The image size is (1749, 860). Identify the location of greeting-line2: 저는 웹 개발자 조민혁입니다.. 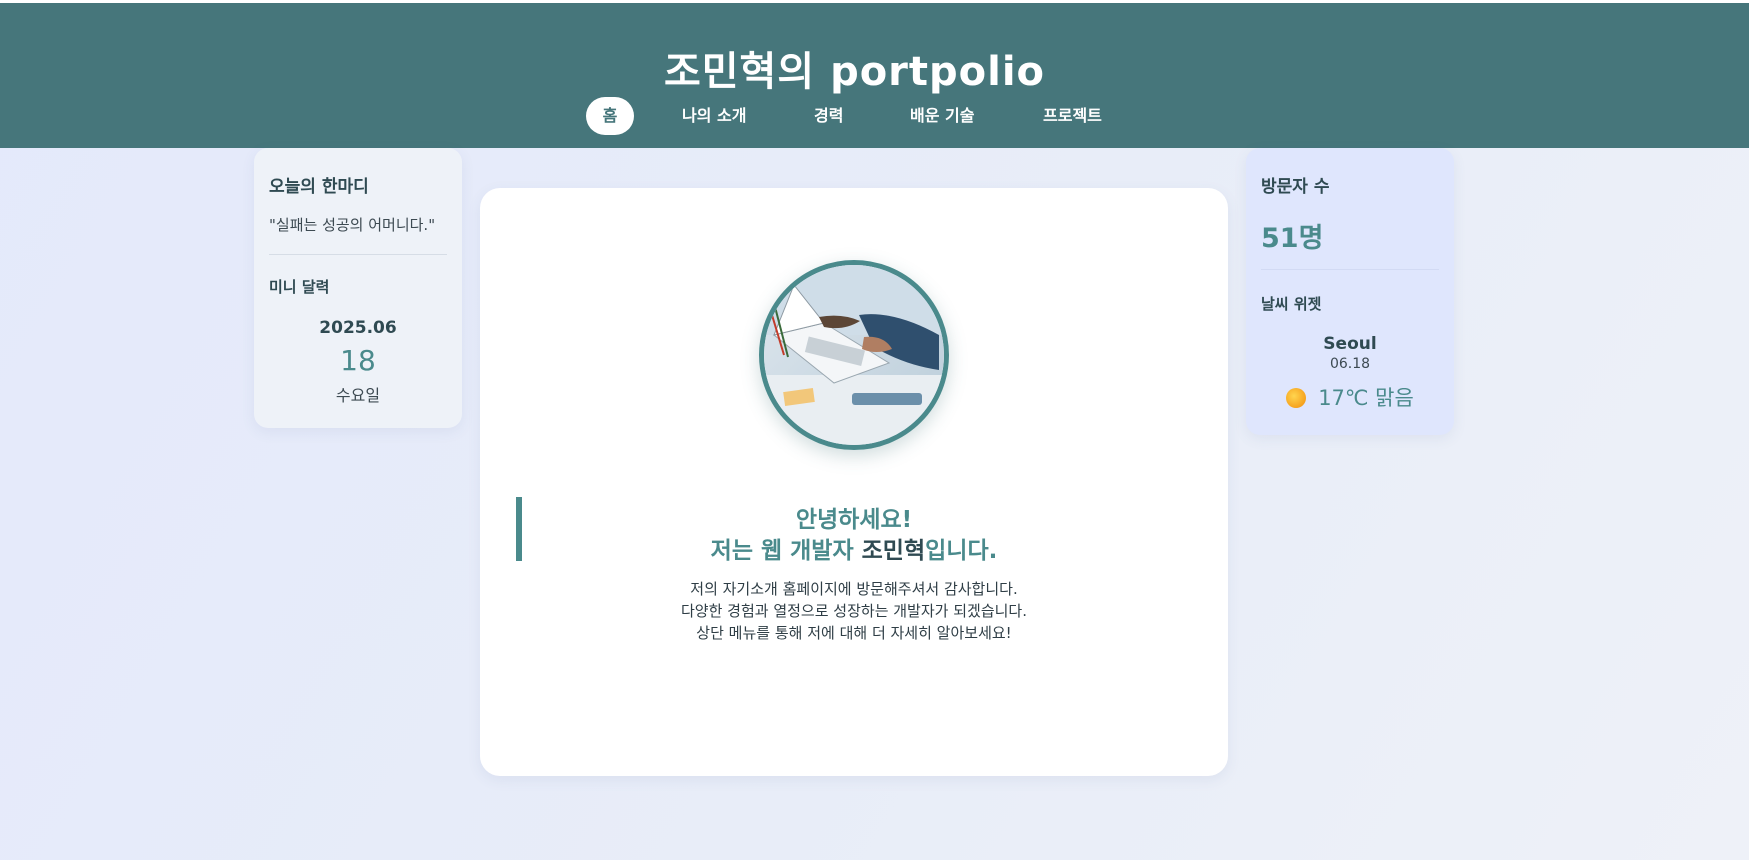
(854, 548).